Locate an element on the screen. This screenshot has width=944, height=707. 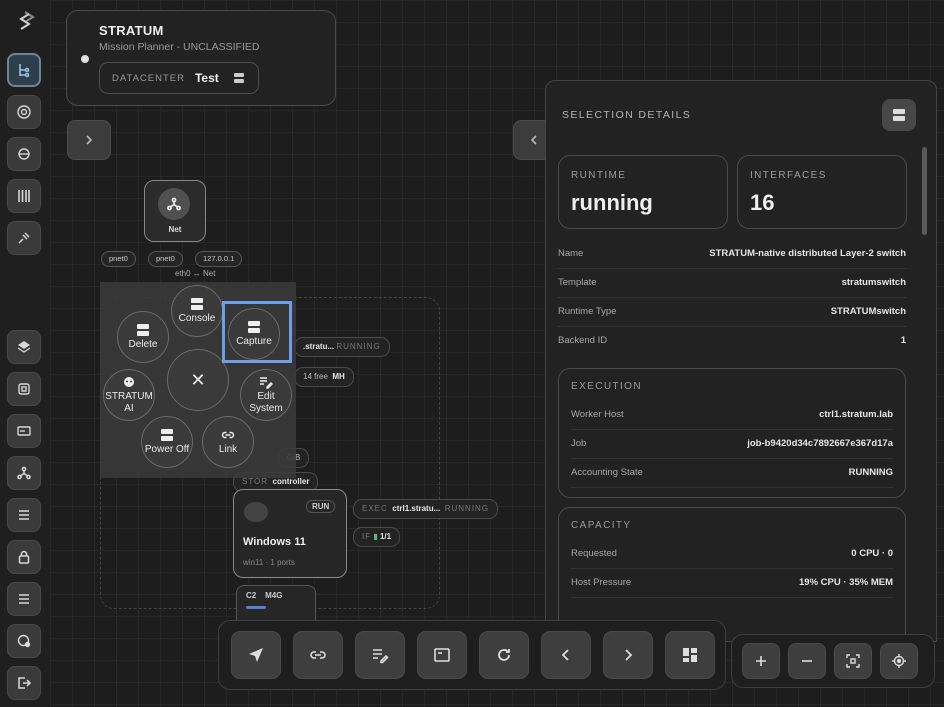
field-template: Template stratumswitch is located at coordinates (732, 283).